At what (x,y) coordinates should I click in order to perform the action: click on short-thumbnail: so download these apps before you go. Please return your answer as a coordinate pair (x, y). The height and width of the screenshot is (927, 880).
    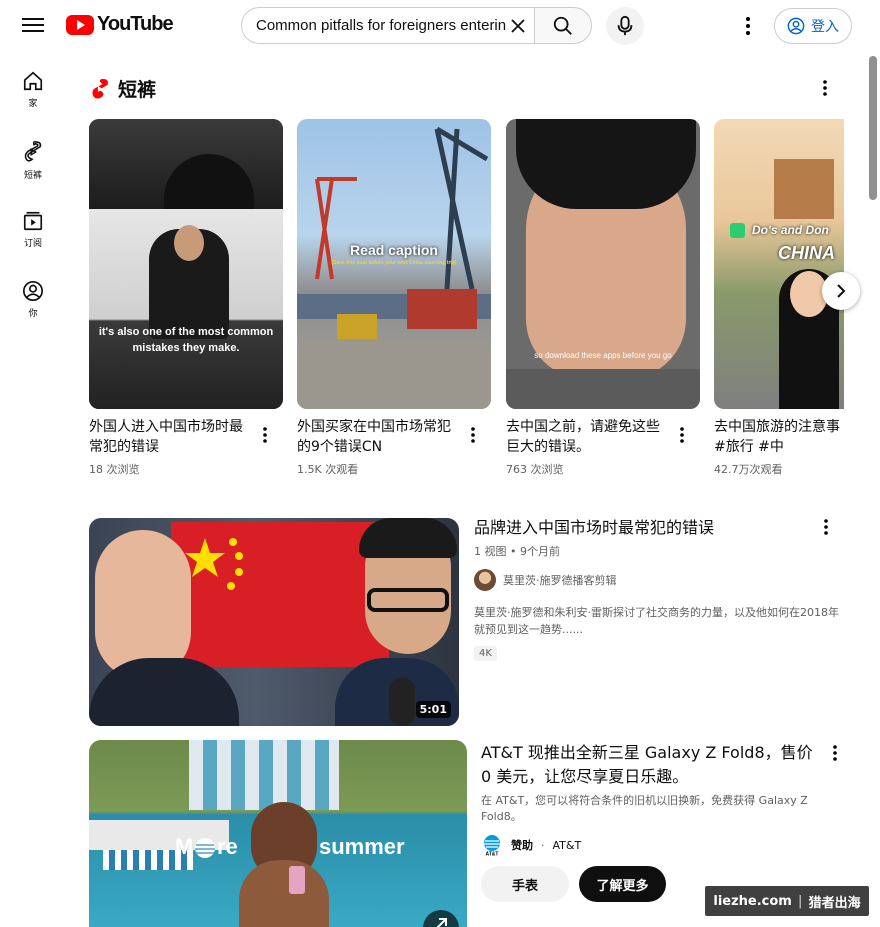
    Looking at the image, I should click on (603, 264).